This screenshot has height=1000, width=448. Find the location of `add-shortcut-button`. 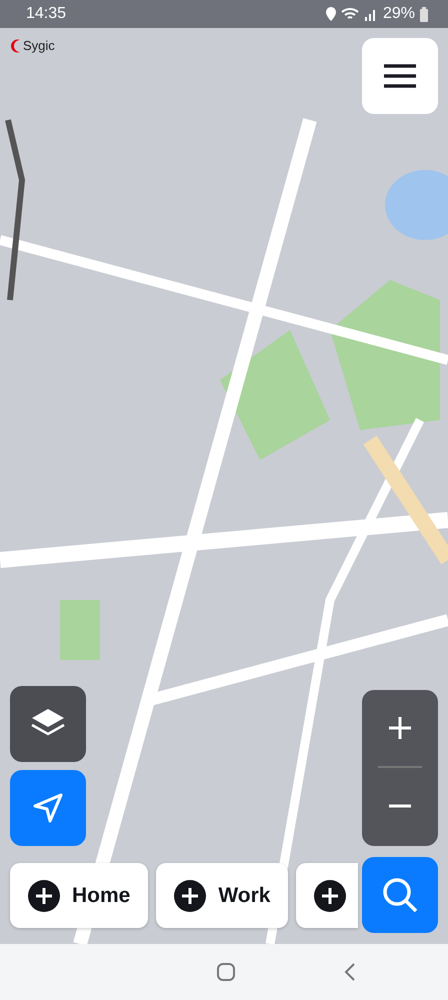

add-shortcut-button is located at coordinates (327, 895).